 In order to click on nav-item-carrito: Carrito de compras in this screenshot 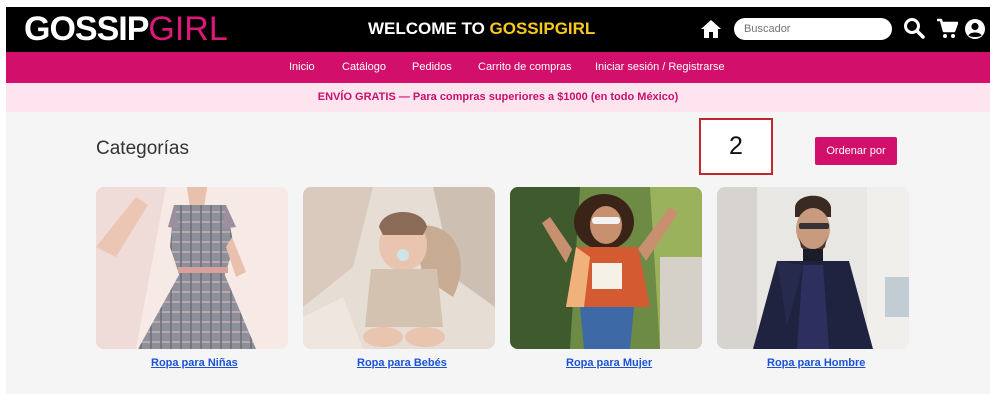, I will do `click(525, 67)`.